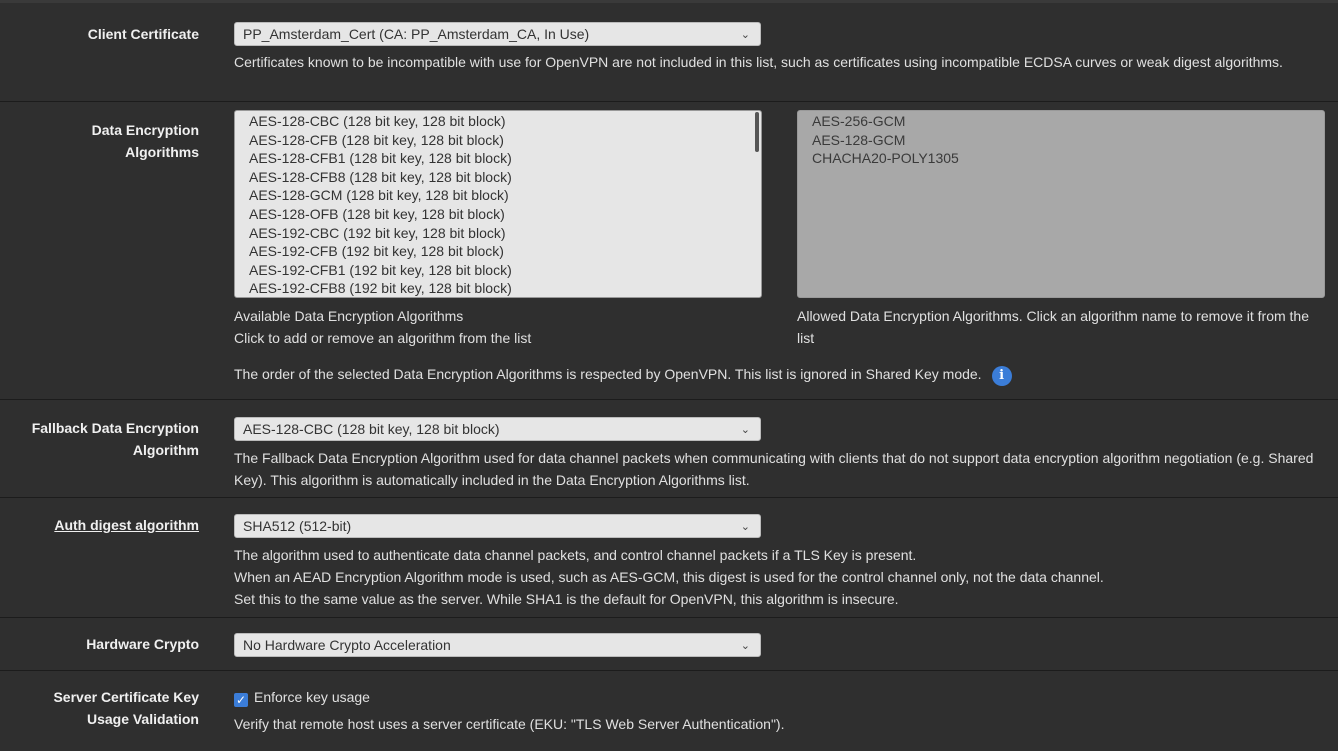 Image resolution: width=1338 pixels, height=751 pixels. What do you see at coordinates (1068, 158) in the screenshot?
I see `list-item: CHACHA20-POLY1305` at bounding box center [1068, 158].